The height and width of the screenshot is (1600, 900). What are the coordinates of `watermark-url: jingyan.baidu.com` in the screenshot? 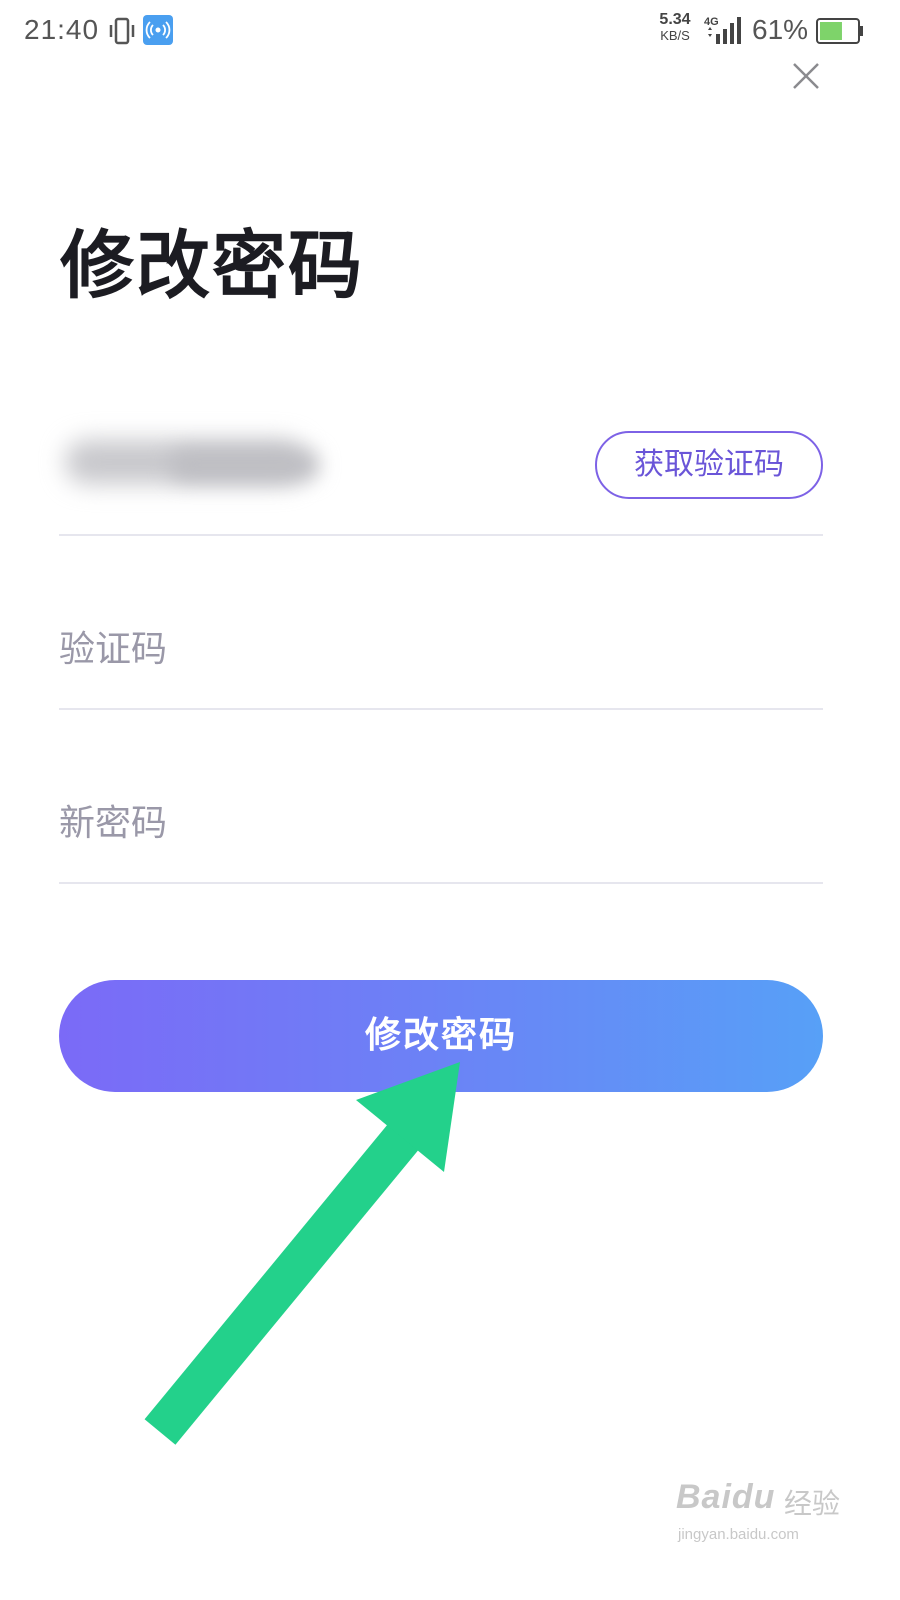 It's located at (738, 1534).